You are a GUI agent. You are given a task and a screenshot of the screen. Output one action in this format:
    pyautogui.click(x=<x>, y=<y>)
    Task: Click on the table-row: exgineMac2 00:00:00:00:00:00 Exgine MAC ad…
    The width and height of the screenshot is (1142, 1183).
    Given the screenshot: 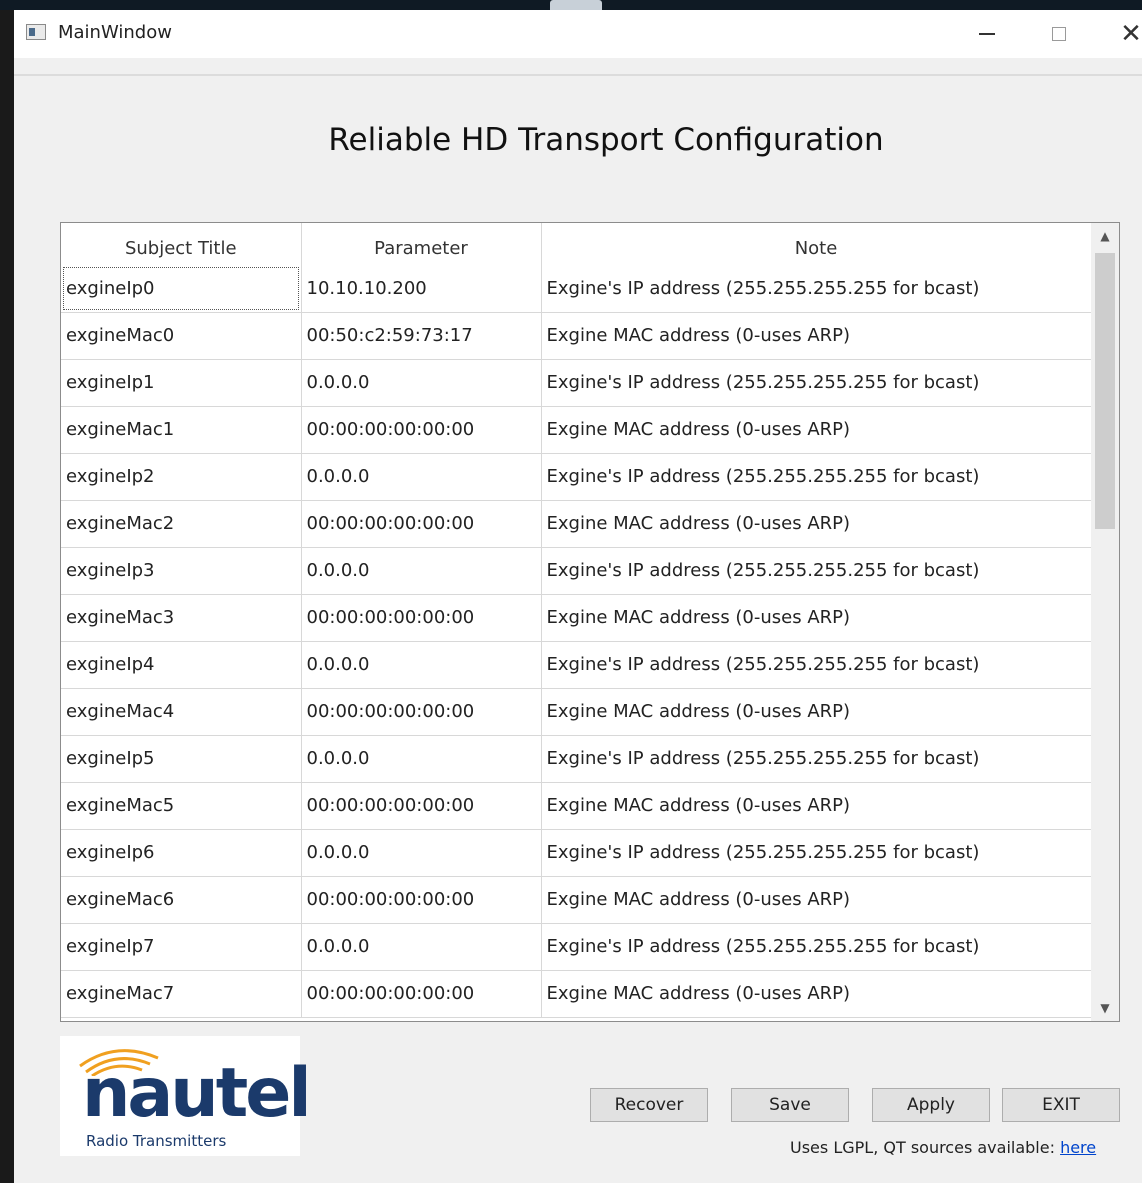 What is the action you would take?
    pyautogui.click(x=576, y=524)
    